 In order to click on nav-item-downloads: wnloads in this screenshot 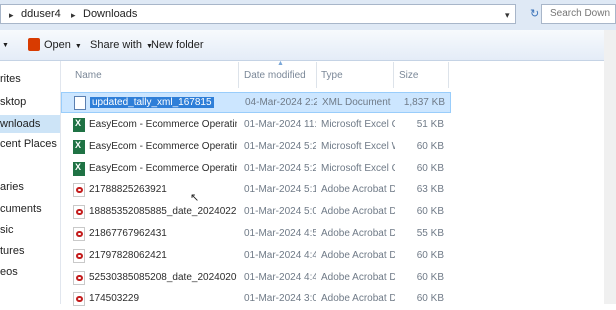, I will do `click(30, 124)`.